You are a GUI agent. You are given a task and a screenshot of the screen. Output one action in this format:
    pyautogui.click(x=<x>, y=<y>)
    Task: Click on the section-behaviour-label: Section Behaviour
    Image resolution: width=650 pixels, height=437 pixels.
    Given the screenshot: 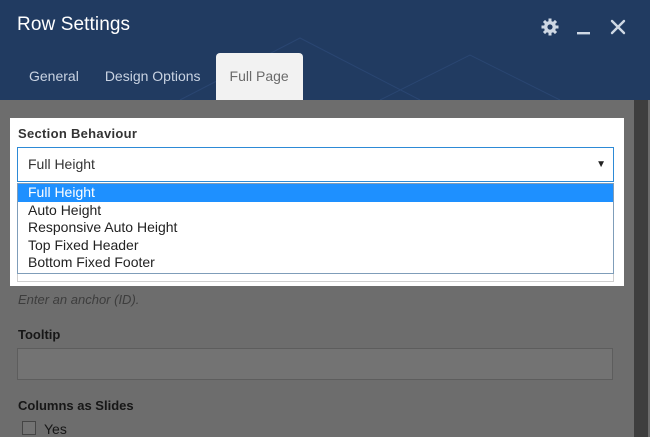 What is the action you would take?
    pyautogui.click(x=78, y=133)
    